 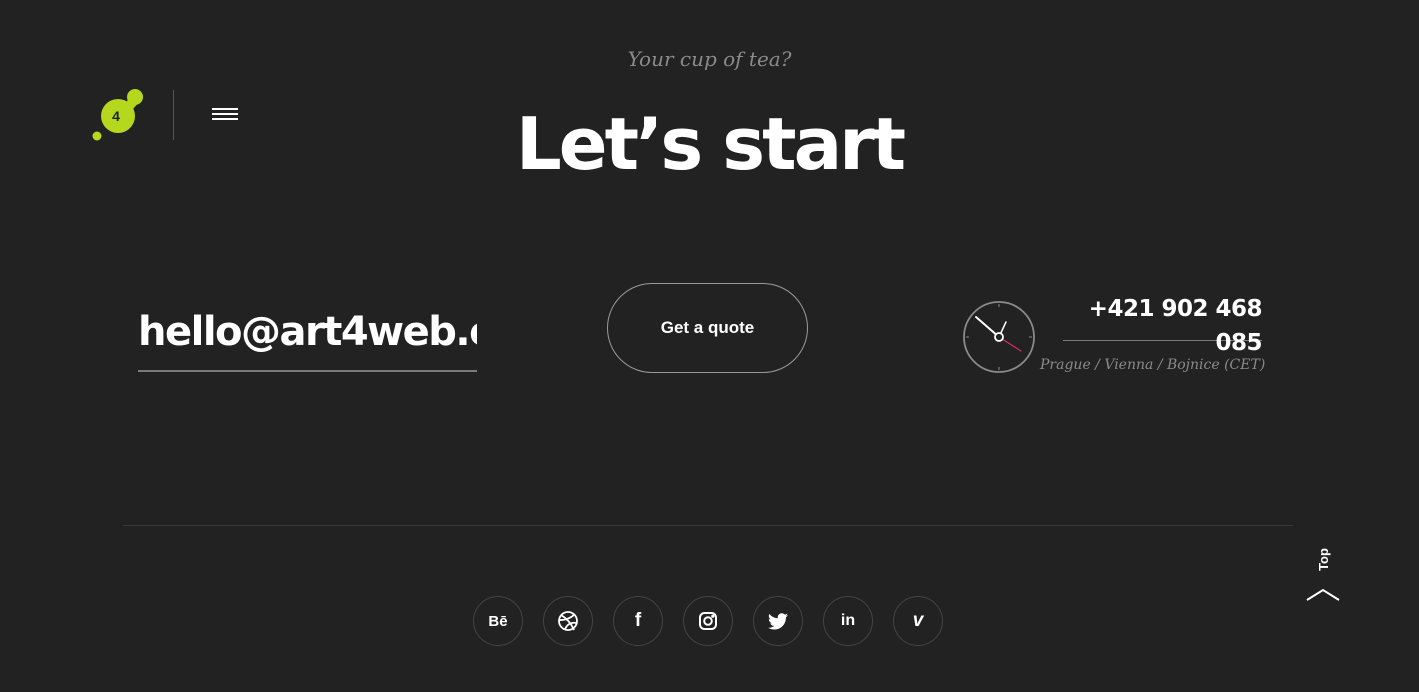 I want to click on dribbble-icon, so click(x=568, y=621).